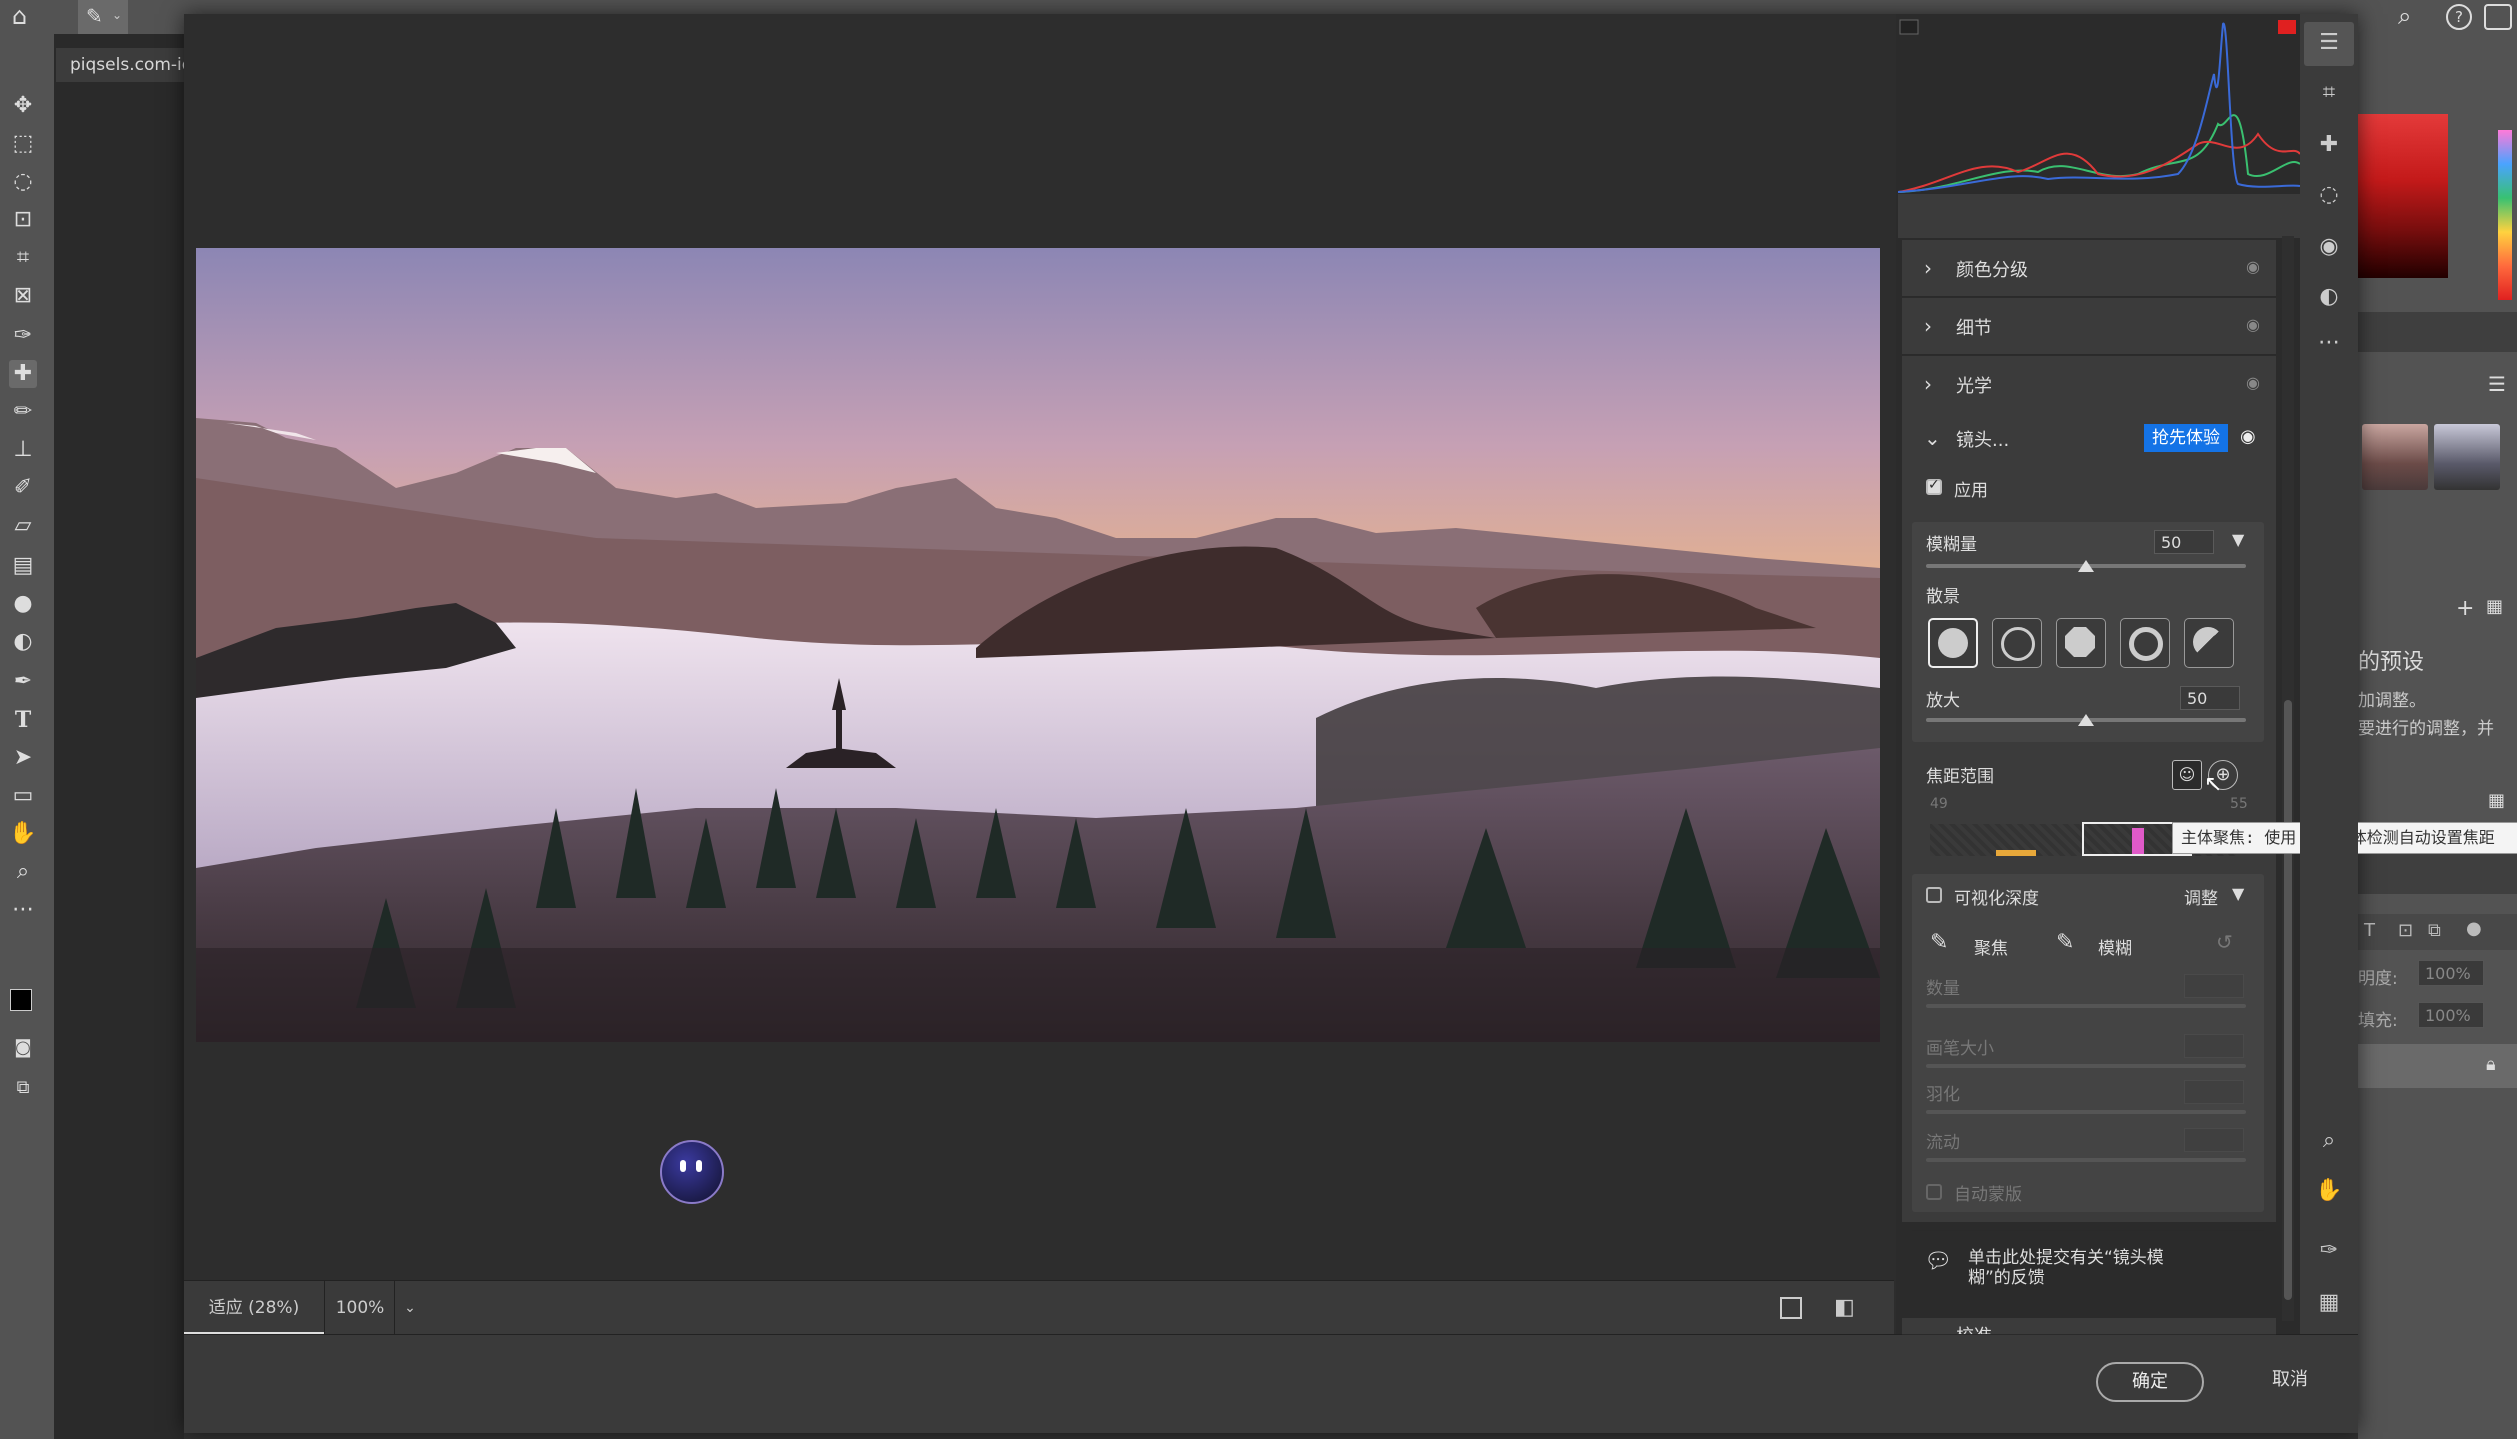 The height and width of the screenshot is (1439, 2517). I want to click on object-select-tool-icon: ⊡, so click(23, 220).